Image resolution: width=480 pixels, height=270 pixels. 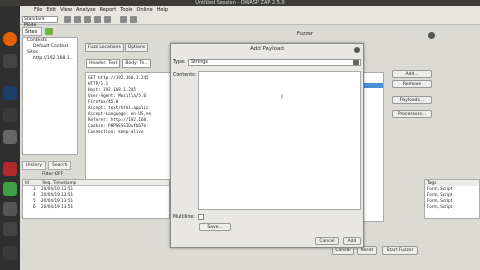 I want to click on tab-search: Search, so click(x=60, y=165).